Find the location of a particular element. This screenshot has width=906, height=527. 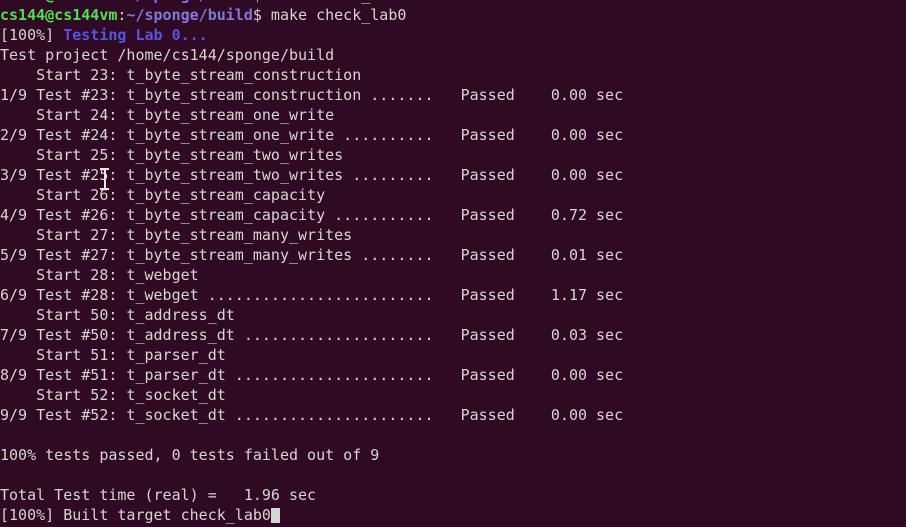

test-output-row: Start 26: t_byte_stream_capacity is located at coordinates (163, 195).